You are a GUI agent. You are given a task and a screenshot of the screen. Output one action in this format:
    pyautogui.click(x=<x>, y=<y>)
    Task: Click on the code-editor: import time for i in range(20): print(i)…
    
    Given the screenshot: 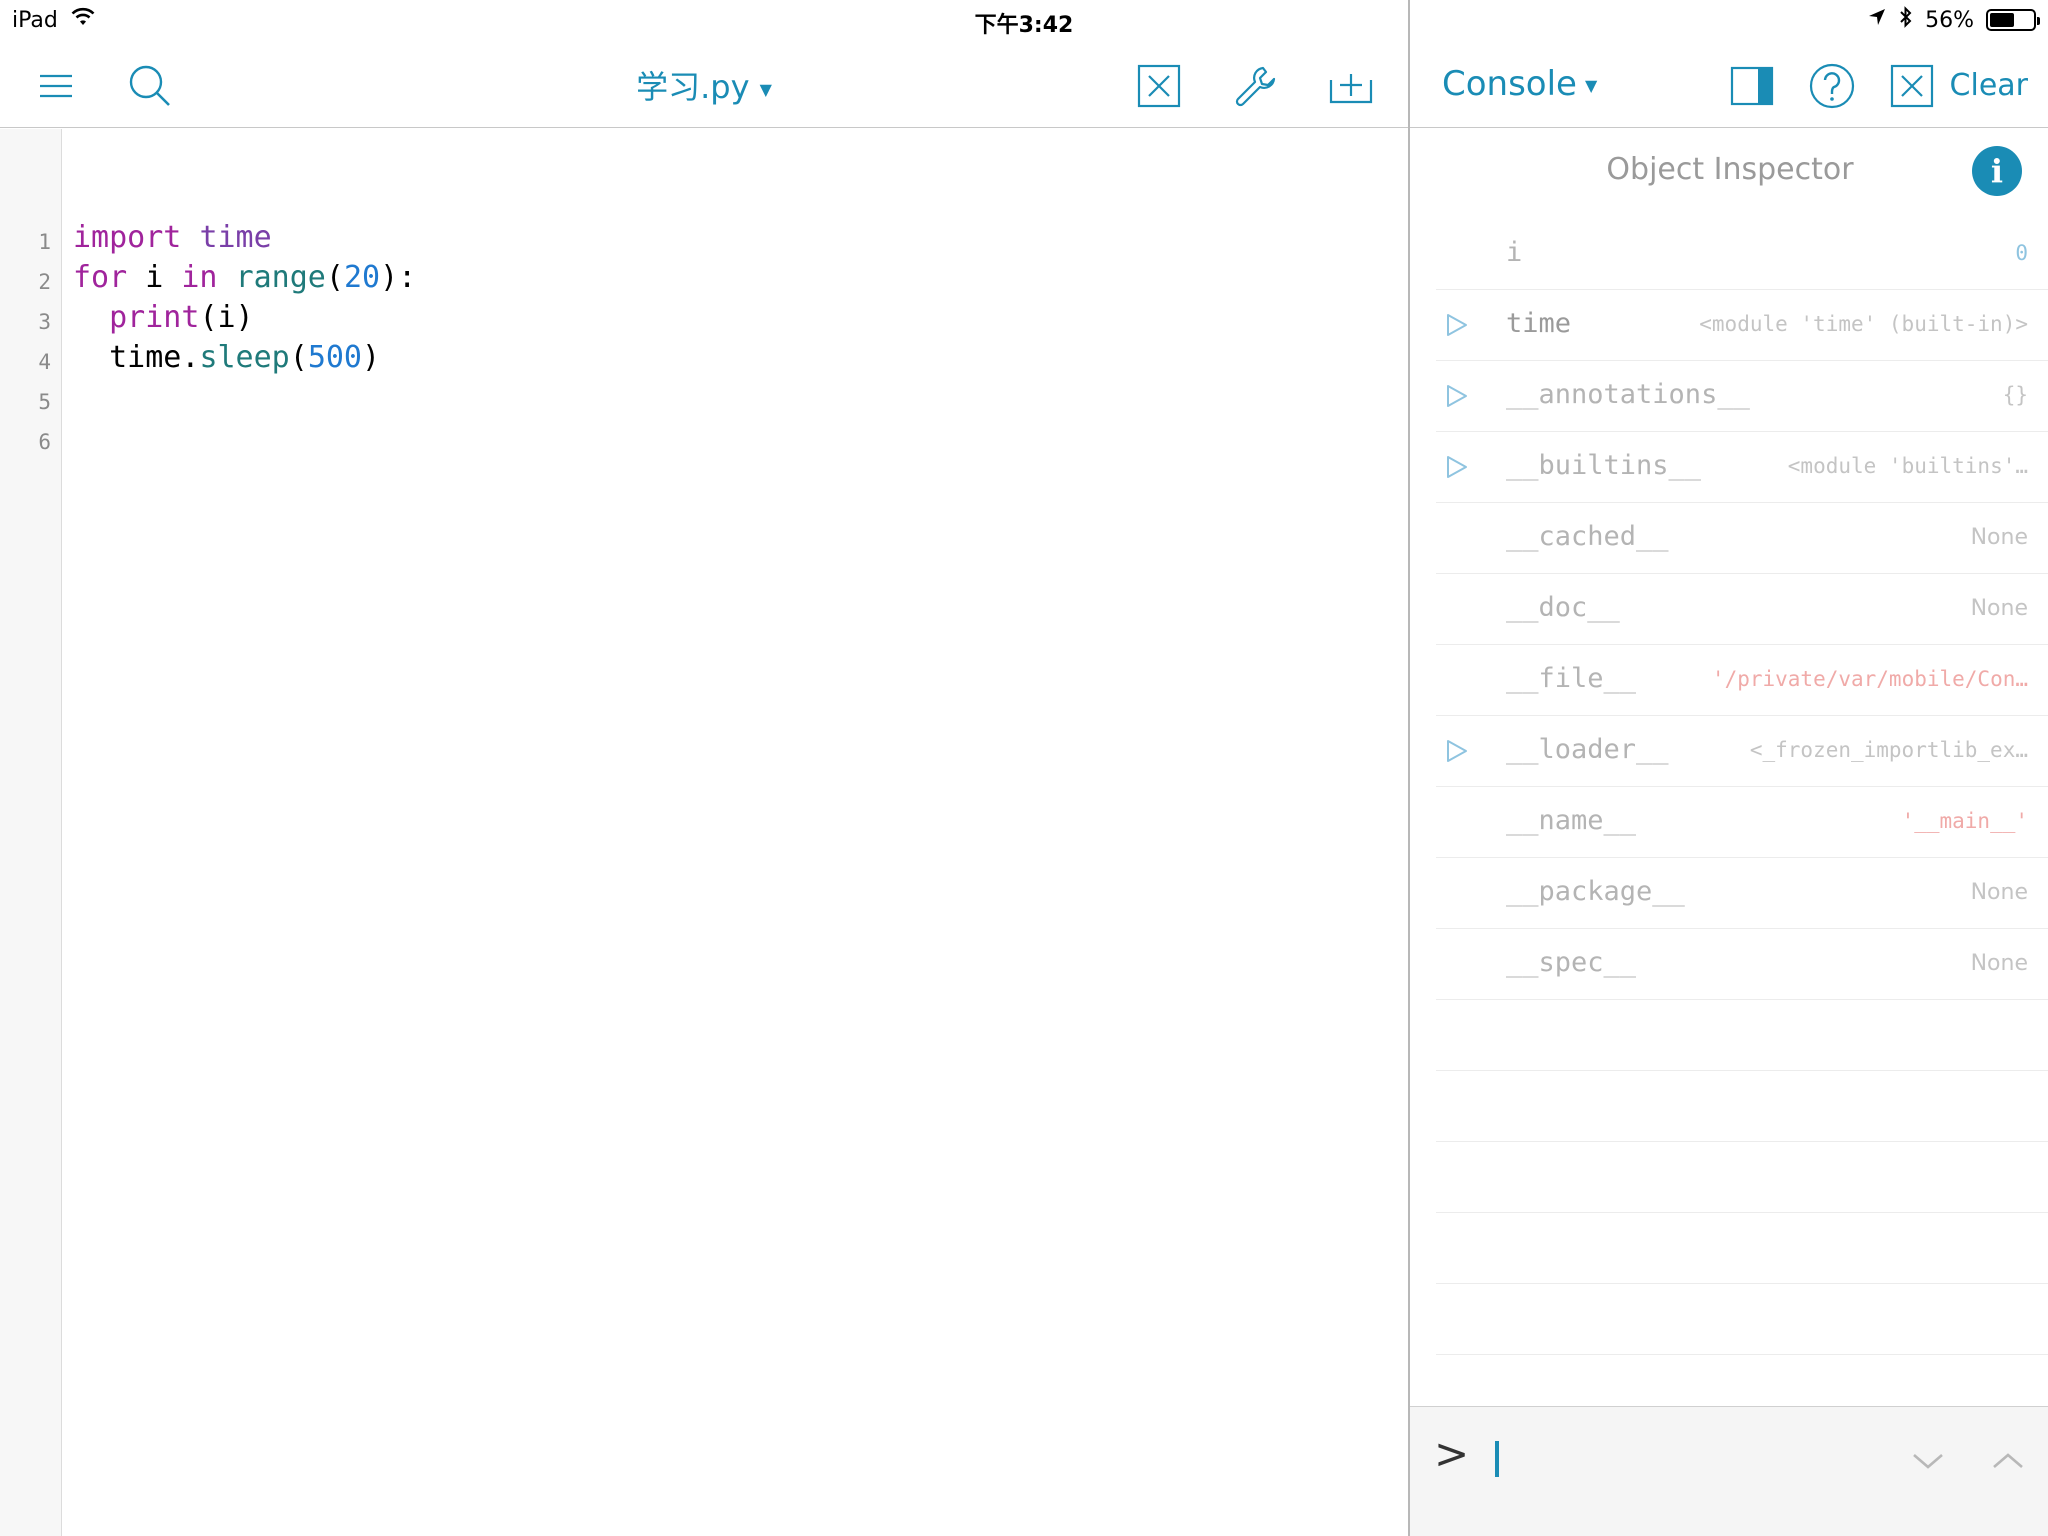 What is the action you would take?
    pyautogui.click(x=244, y=298)
    